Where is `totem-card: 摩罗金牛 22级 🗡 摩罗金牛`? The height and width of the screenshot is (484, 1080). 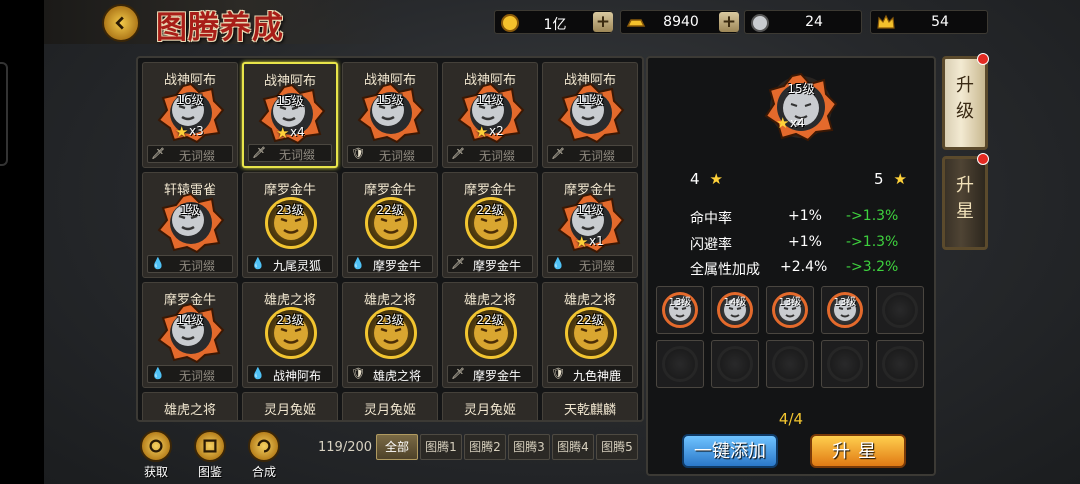
totem-card: 摩罗金牛 22级 🗡 摩罗金牛 is located at coordinates (490, 225).